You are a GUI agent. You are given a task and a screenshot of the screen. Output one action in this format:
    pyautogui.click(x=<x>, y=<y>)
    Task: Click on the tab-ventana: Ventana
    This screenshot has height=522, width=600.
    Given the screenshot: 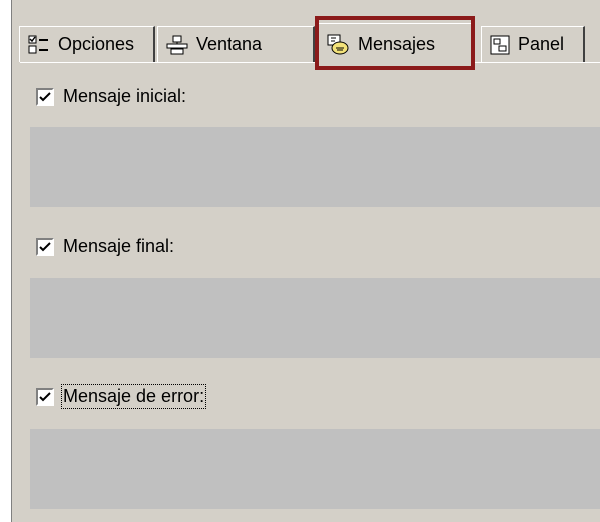 What is the action you would take?
    pyautogui.click(x=236, y=44)
    